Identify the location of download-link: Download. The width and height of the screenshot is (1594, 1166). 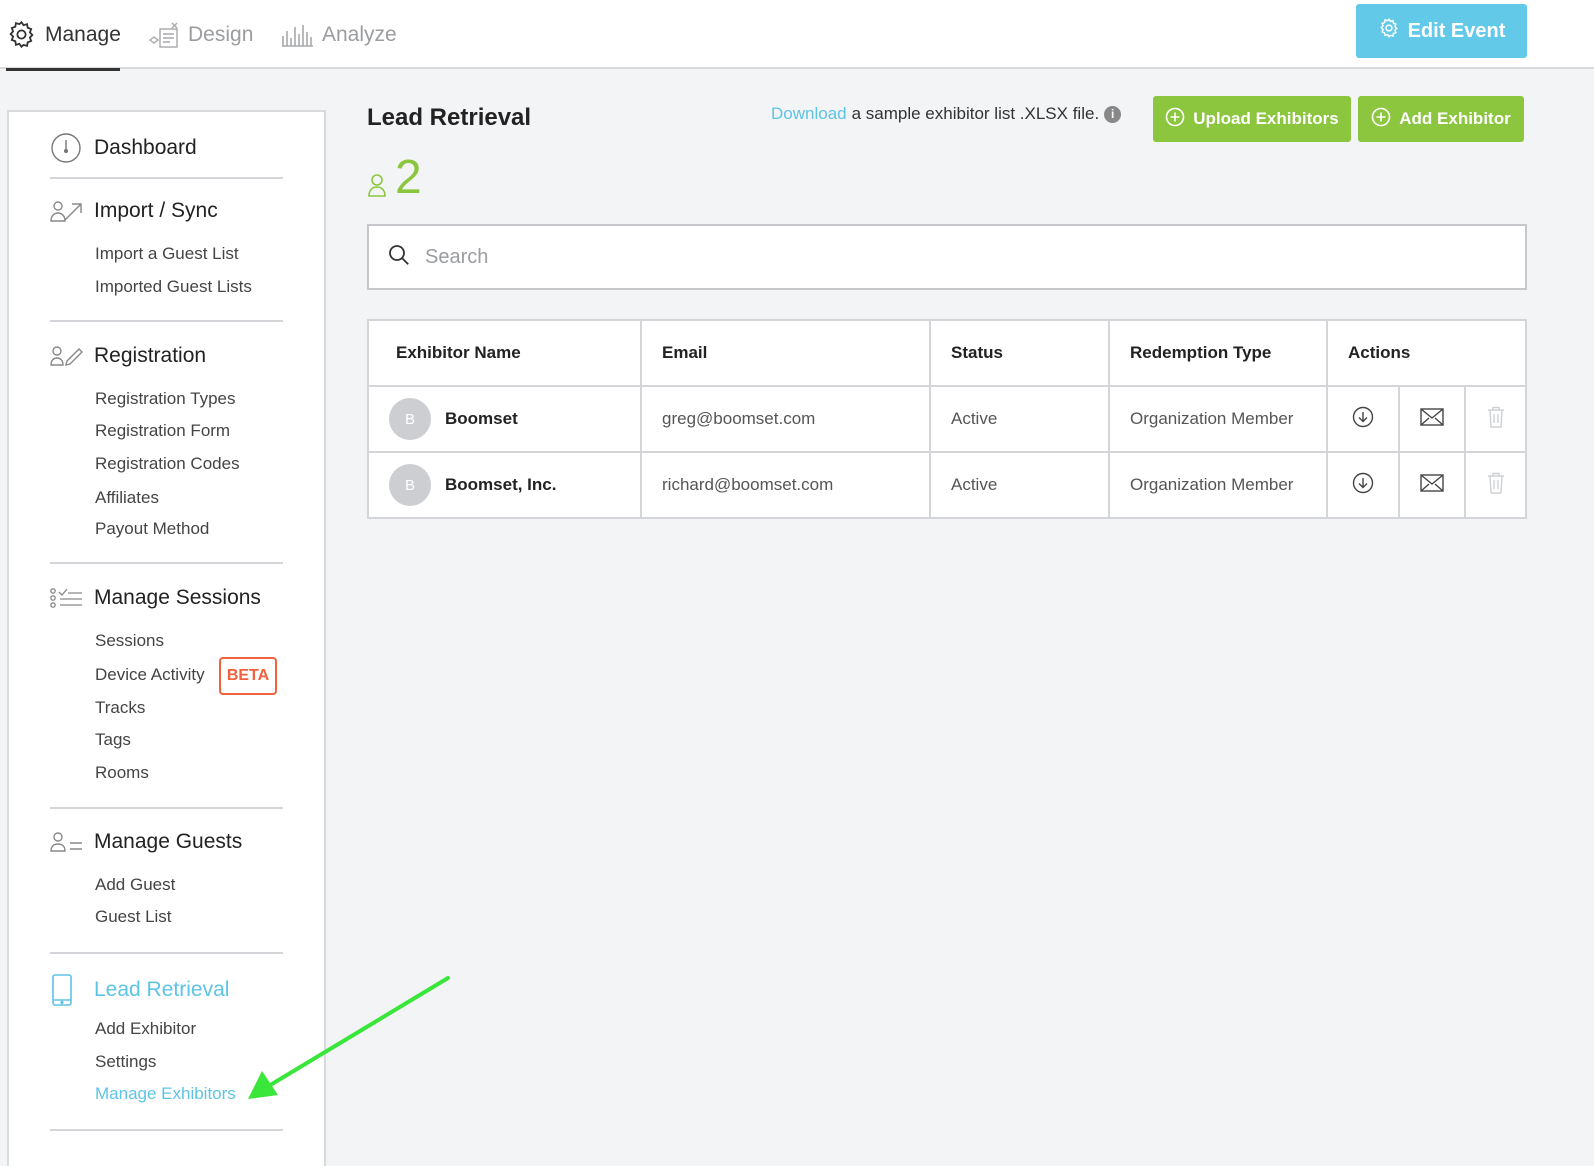
(809, 114).